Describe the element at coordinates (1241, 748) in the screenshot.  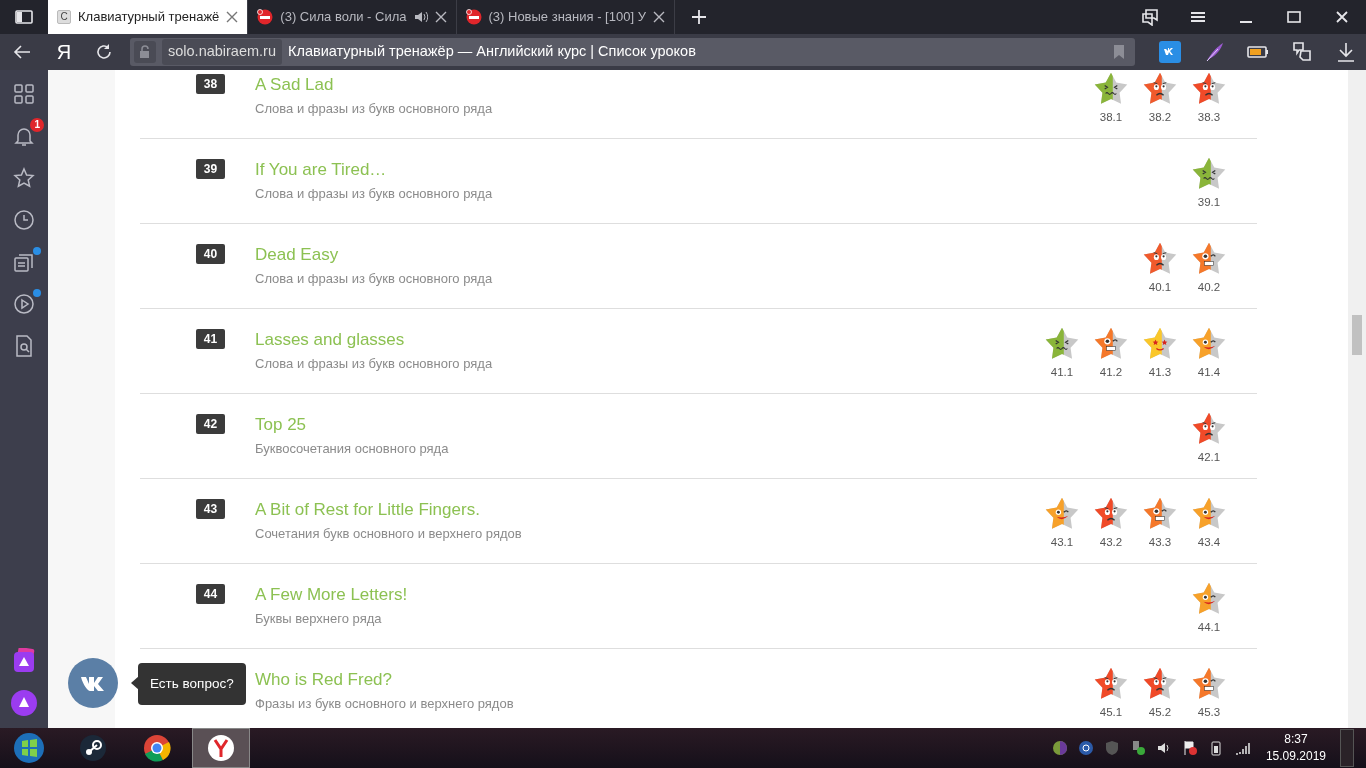
I see `signal-icon` at that location.